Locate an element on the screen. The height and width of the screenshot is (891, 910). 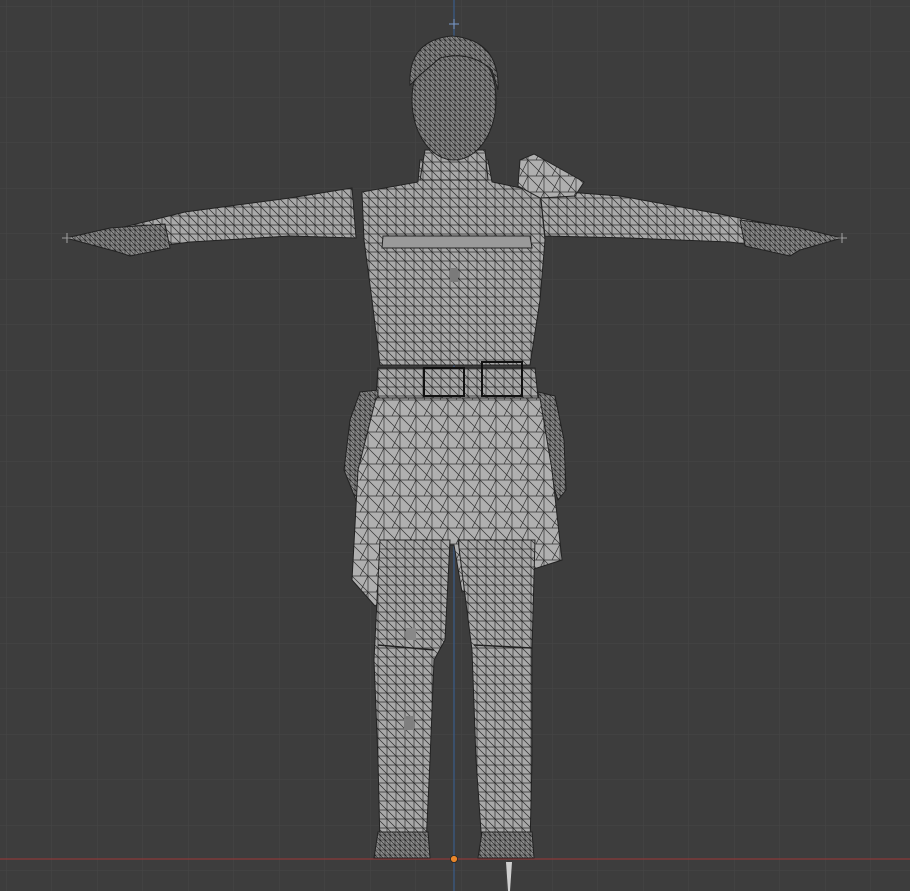
chest-emblem is located at coordinates (454, 275).